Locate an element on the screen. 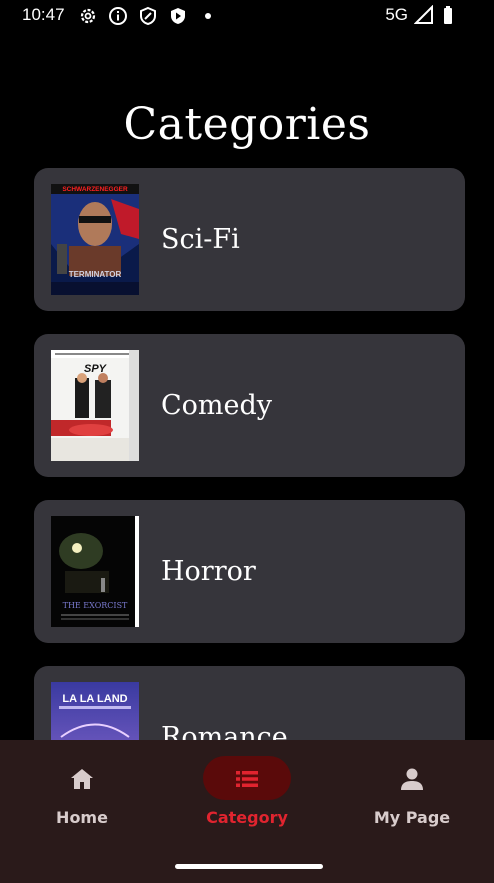 Image resolution: width=494 pixels, height=883 pixels. category-card-horror: THE EXORCIST Horror is located at coordinates (249, 571).